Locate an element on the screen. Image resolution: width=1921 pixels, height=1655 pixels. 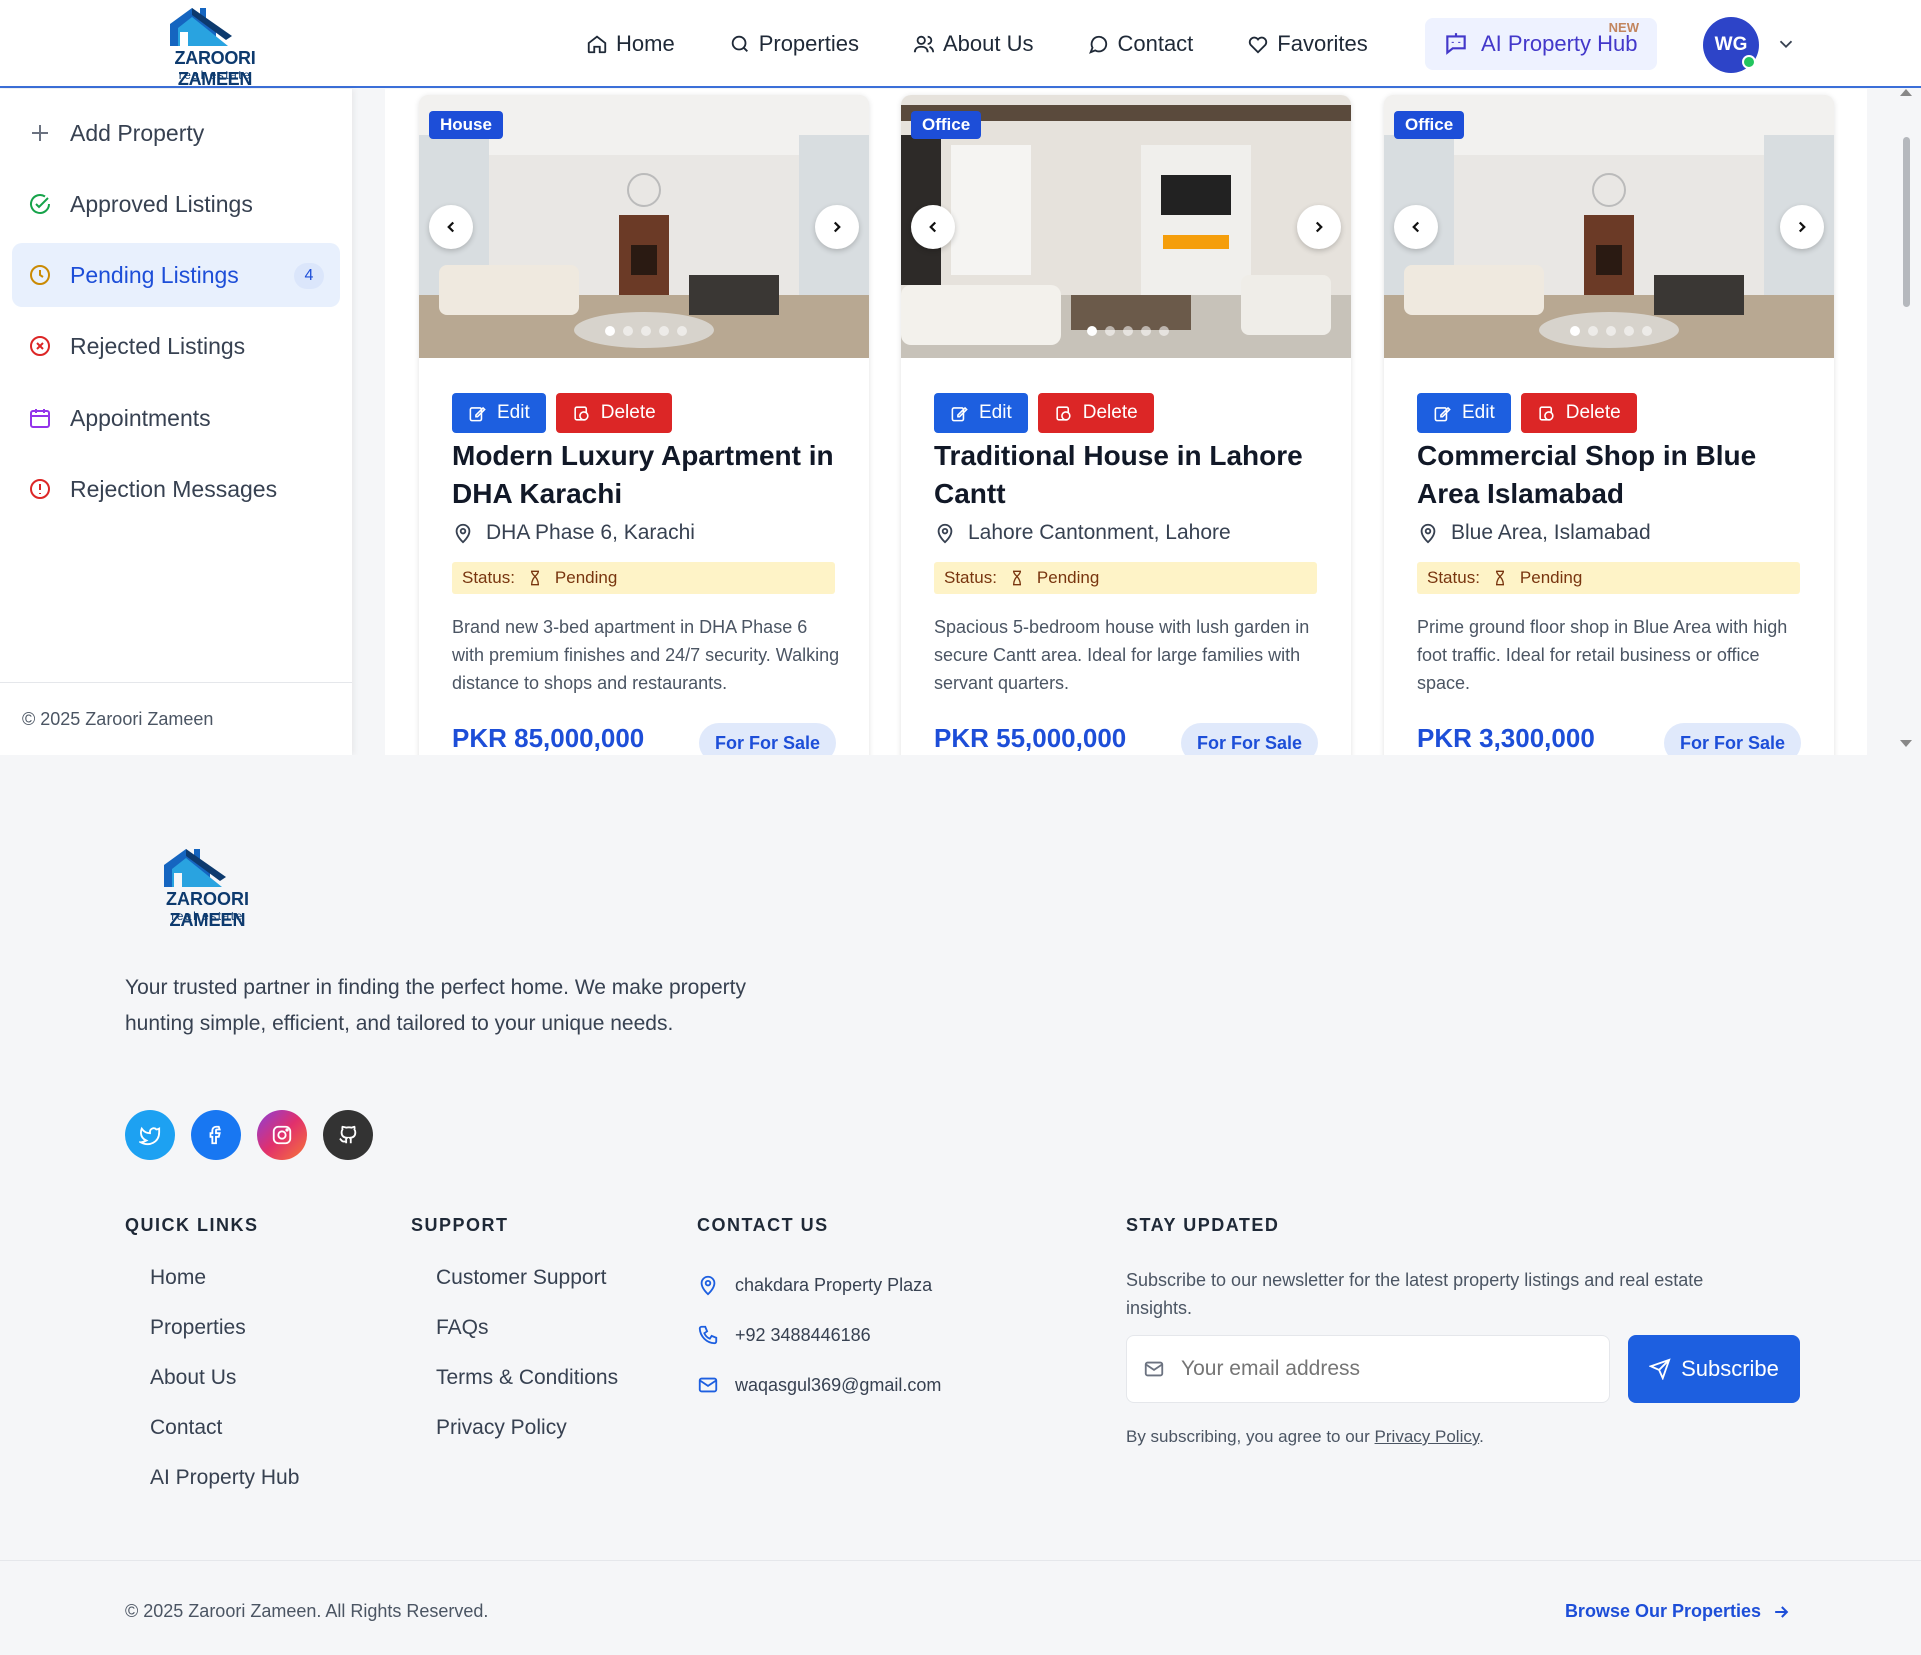
github-link is located at coordinates (348, 1135).